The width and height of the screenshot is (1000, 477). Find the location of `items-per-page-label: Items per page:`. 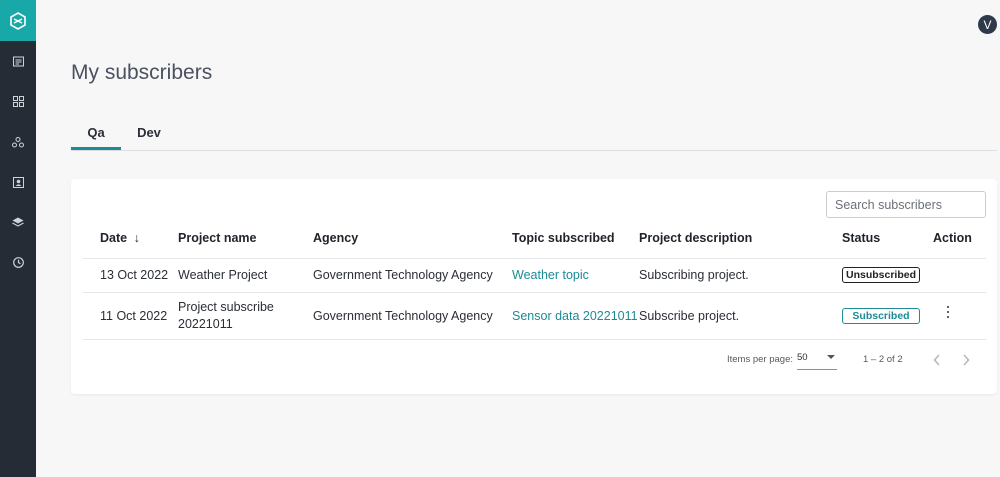

items-per-page-label: Items per page: is located at coordinates (760, 359).